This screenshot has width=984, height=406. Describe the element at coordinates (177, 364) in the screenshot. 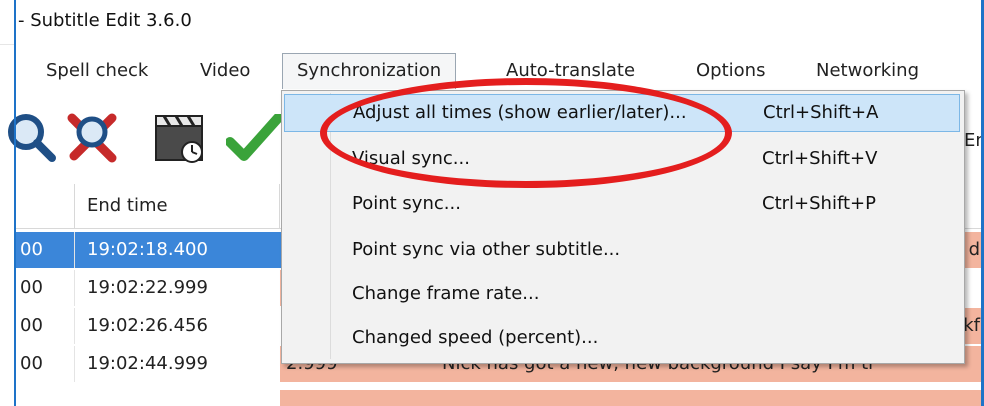

I see `cell-end-time: 19:02:44.999` at that location.